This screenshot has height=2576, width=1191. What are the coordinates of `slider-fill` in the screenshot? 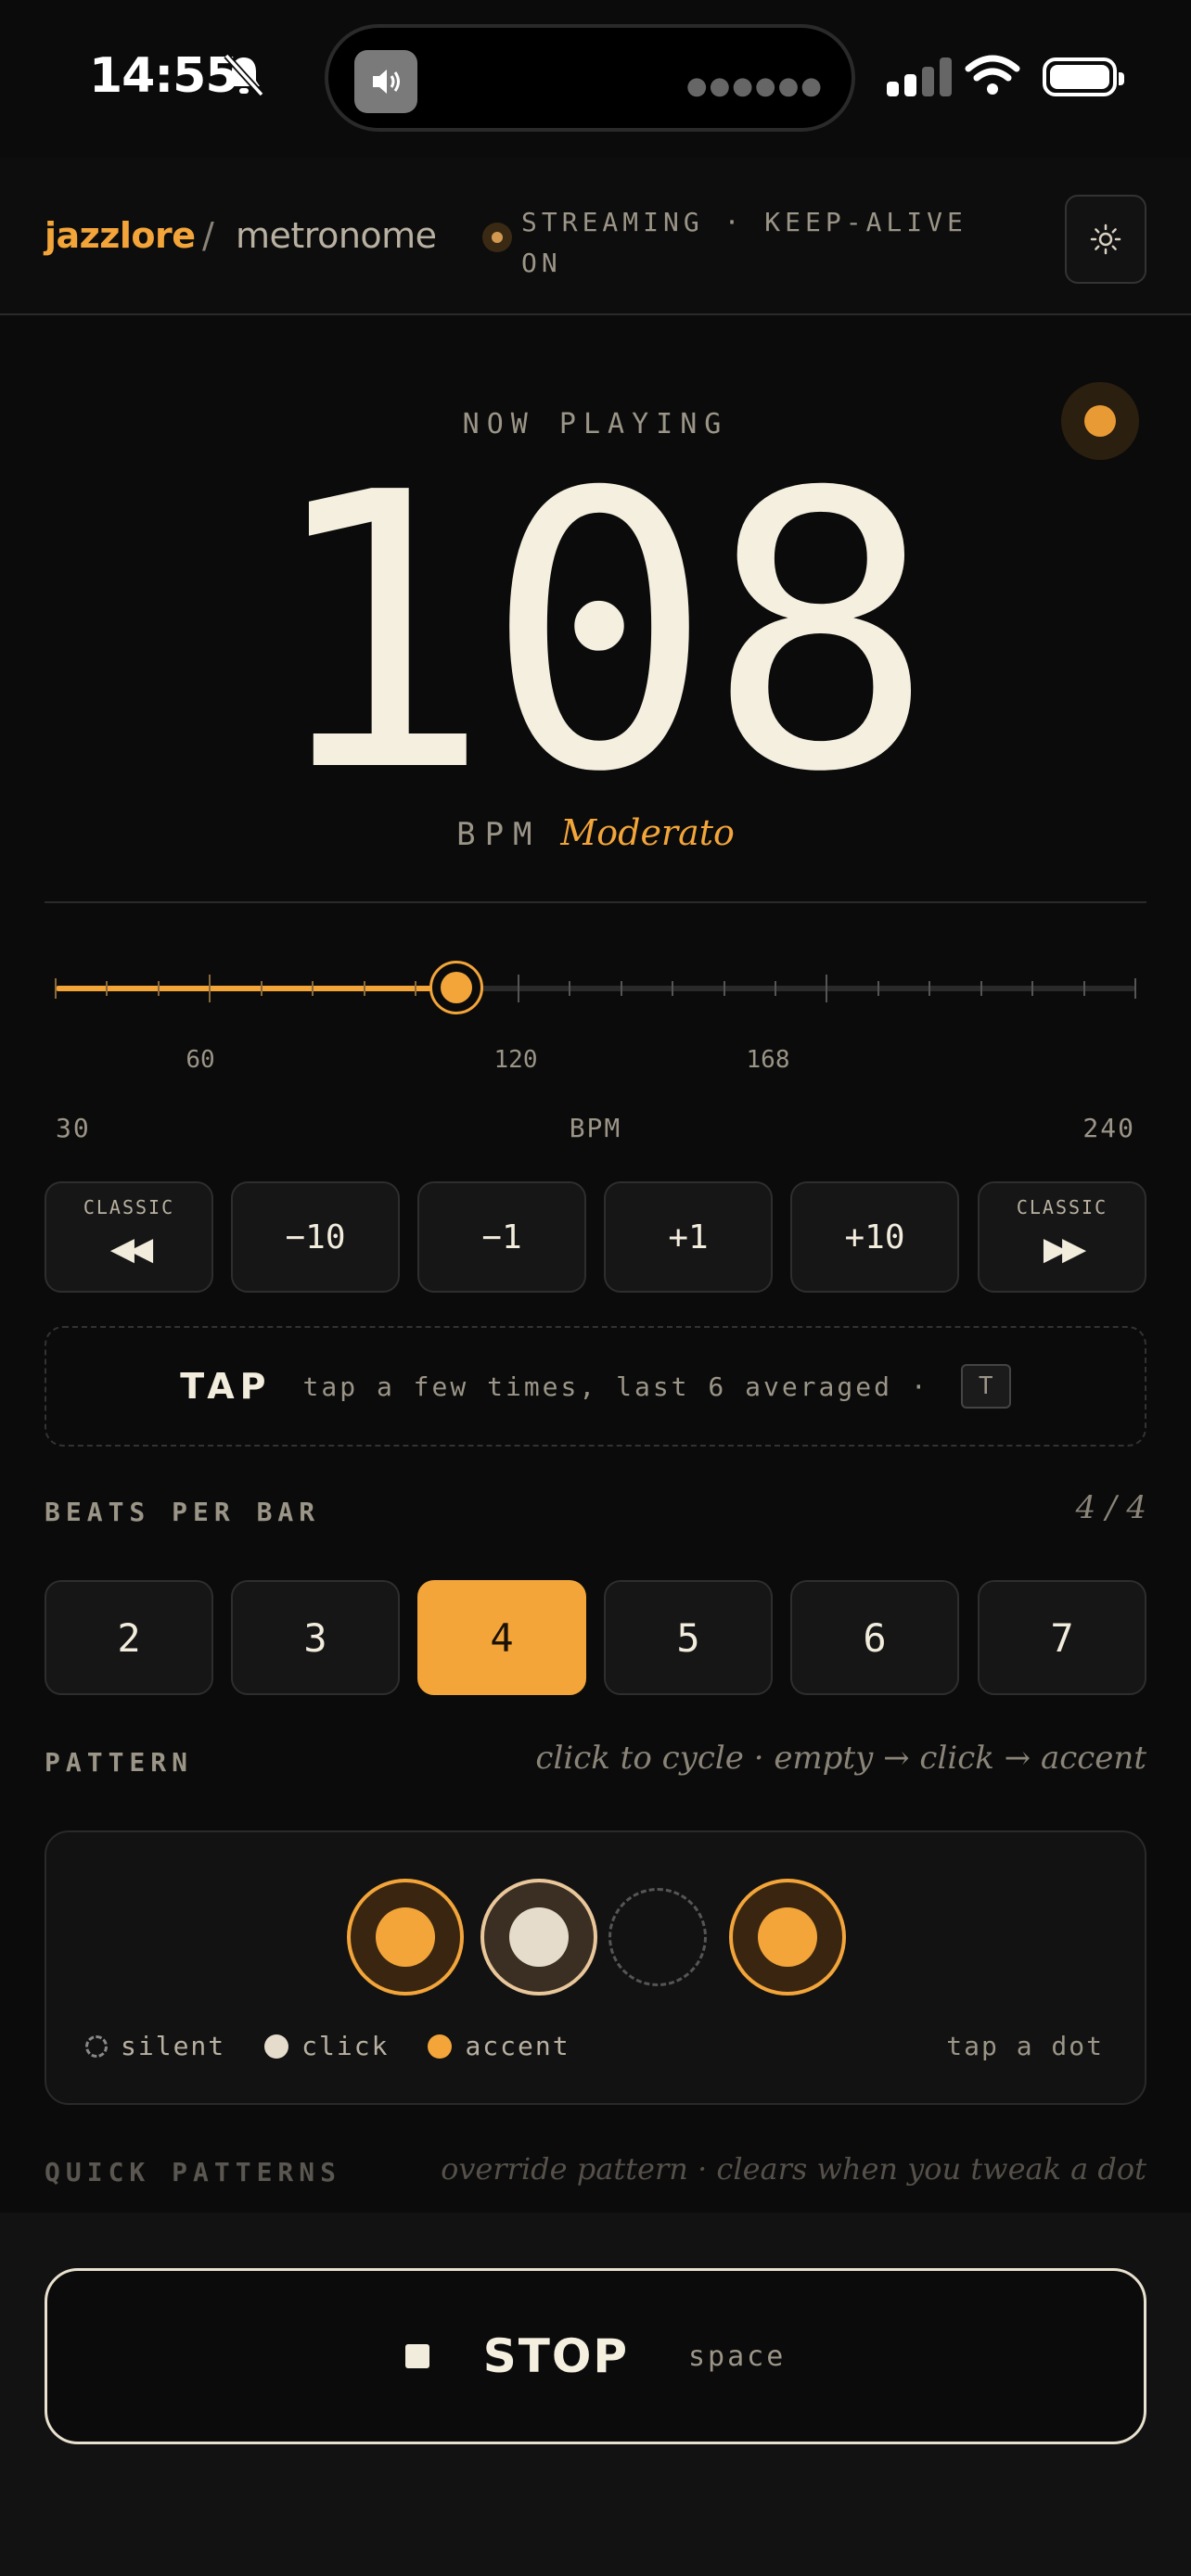 It's located at (257, 989).